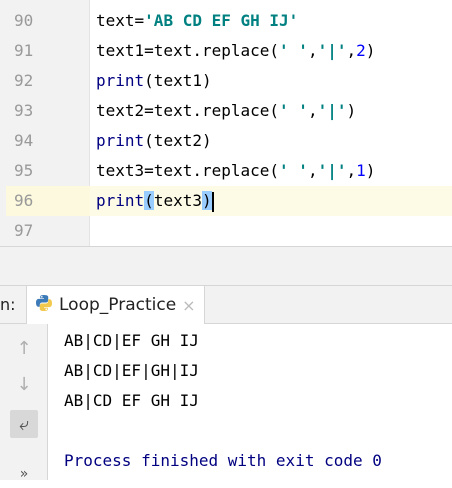  What do you see at coordinates (24, 80) in the screenshot?
I see `line-number: 92` at bounding box center [24, 80].